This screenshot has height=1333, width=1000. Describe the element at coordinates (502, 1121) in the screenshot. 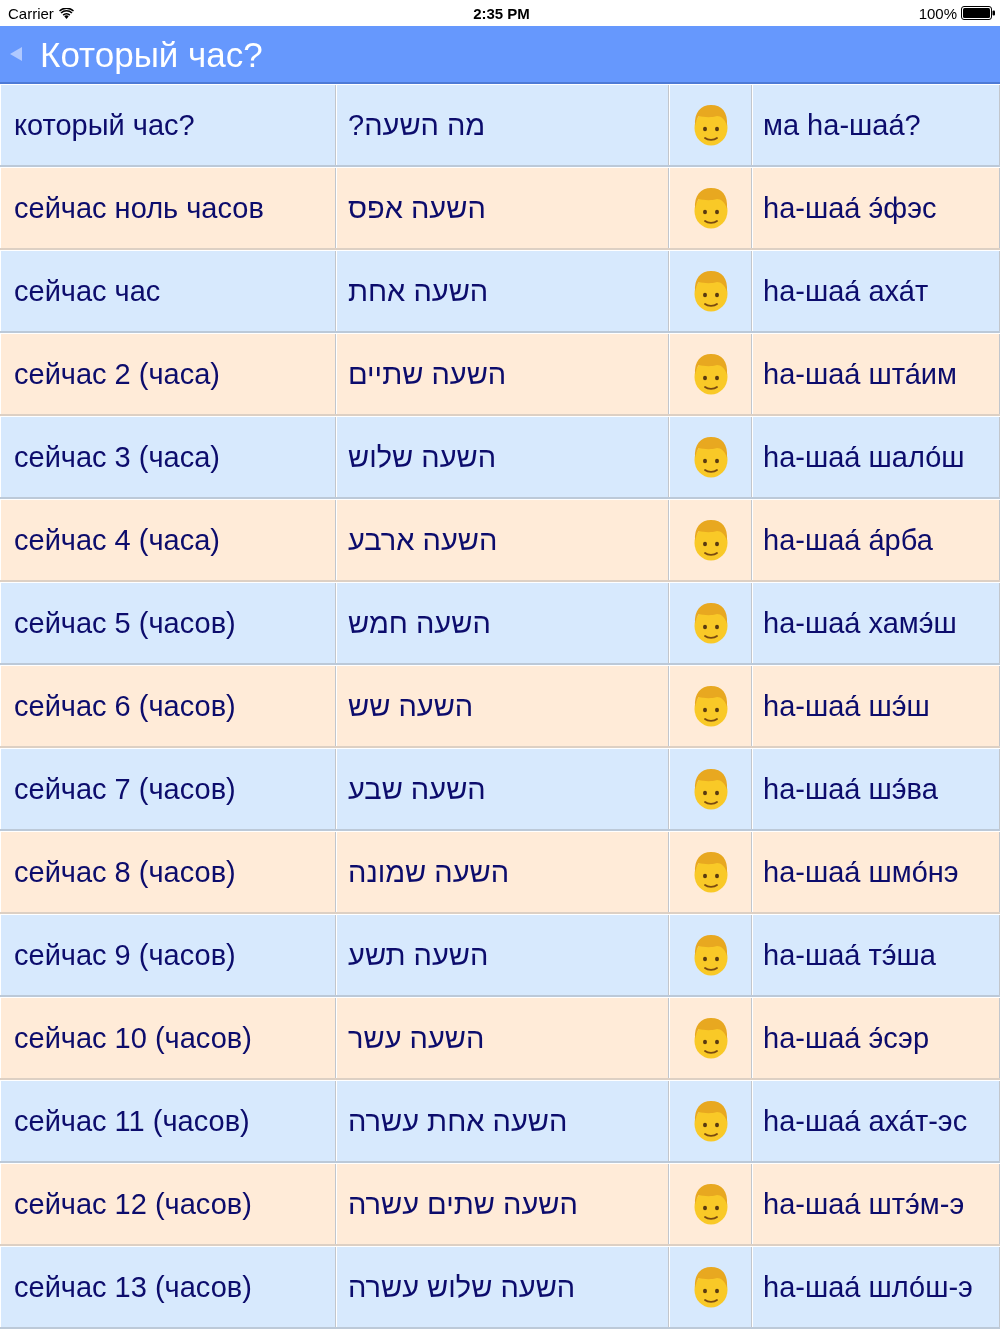

I see `hebrew-phrase-cell: השעה אחת עשרה` at that location.